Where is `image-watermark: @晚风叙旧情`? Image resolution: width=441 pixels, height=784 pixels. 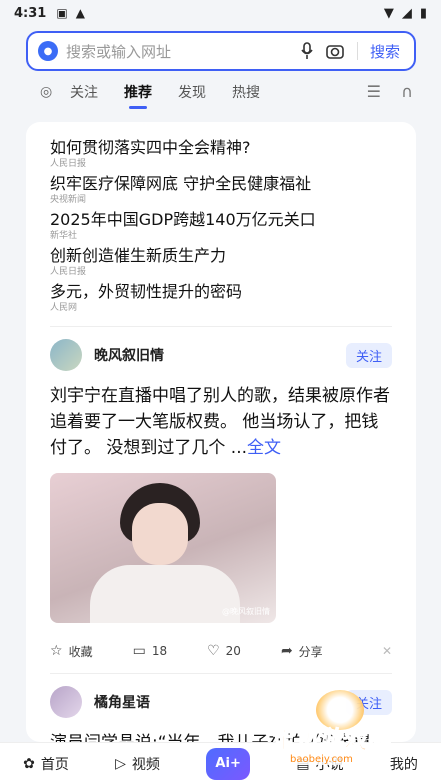
image-watermark: @晚风叙旧情 is located at coordinates (246, 611).